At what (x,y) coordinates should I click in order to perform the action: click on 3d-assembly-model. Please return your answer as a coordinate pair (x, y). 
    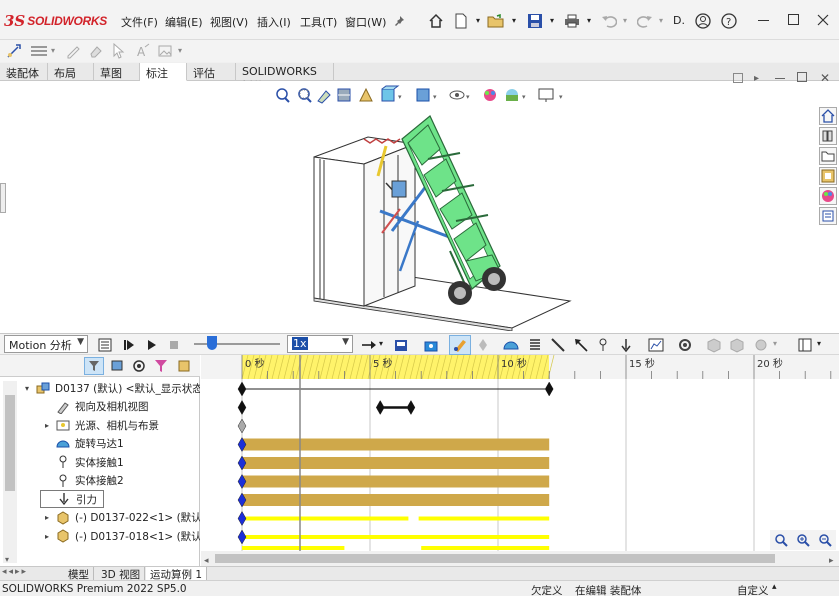
    Looking at the image, I should click on (440, 216).